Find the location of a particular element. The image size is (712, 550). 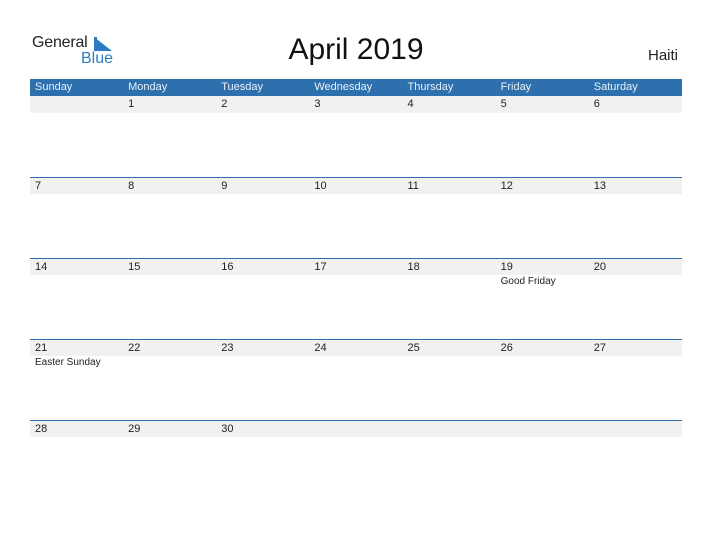

day-number: 30 is located at coordinates (227, 429).